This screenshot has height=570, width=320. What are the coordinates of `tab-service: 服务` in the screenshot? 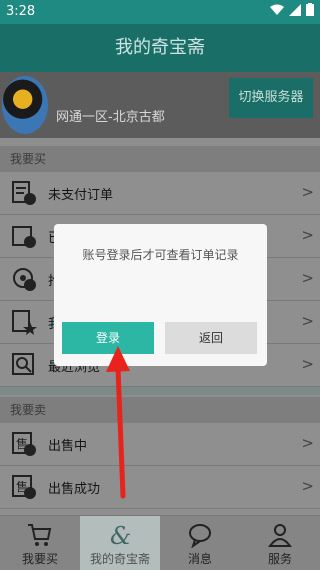 It's located at (280, 543).